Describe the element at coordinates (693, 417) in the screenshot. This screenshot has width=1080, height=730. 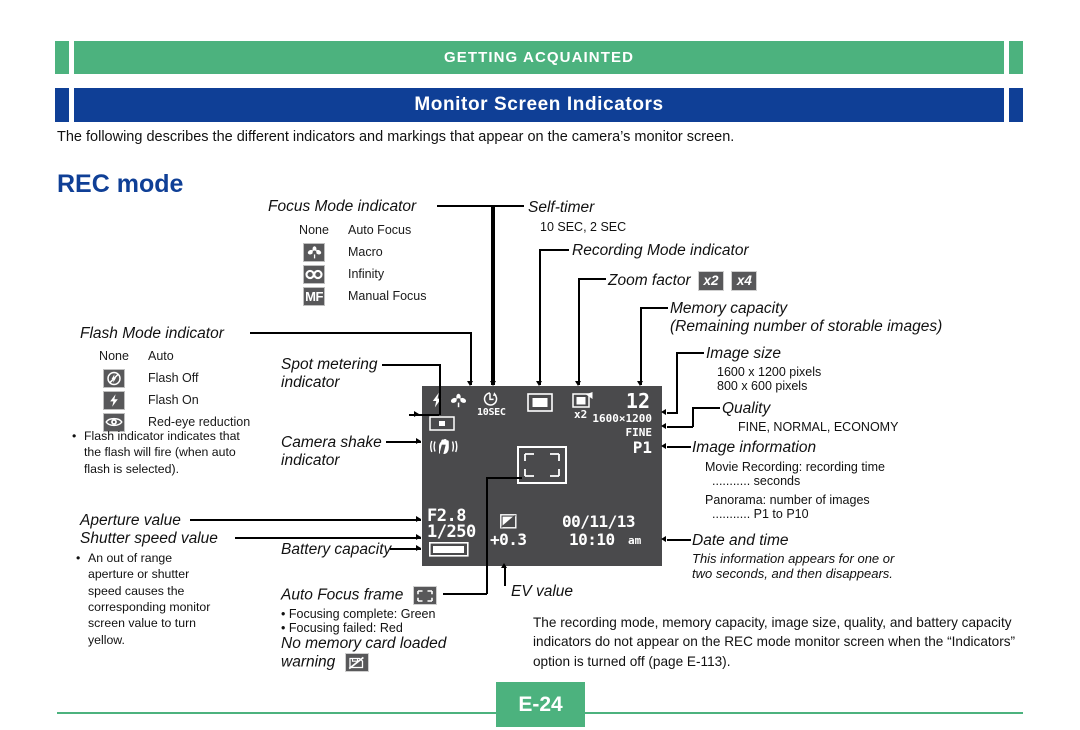
I see `leader-quality-v` at that location.